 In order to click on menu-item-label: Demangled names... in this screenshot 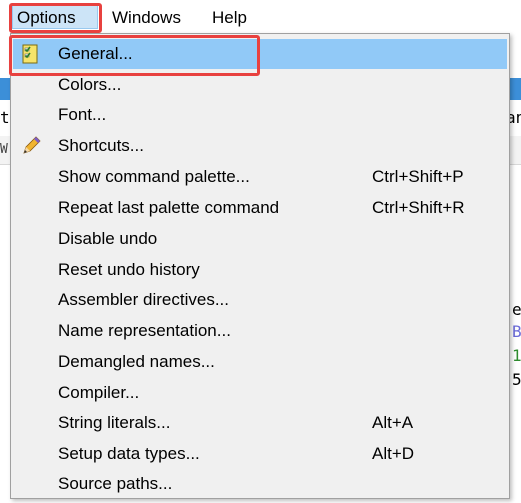, I will do `click(136, 361)`.